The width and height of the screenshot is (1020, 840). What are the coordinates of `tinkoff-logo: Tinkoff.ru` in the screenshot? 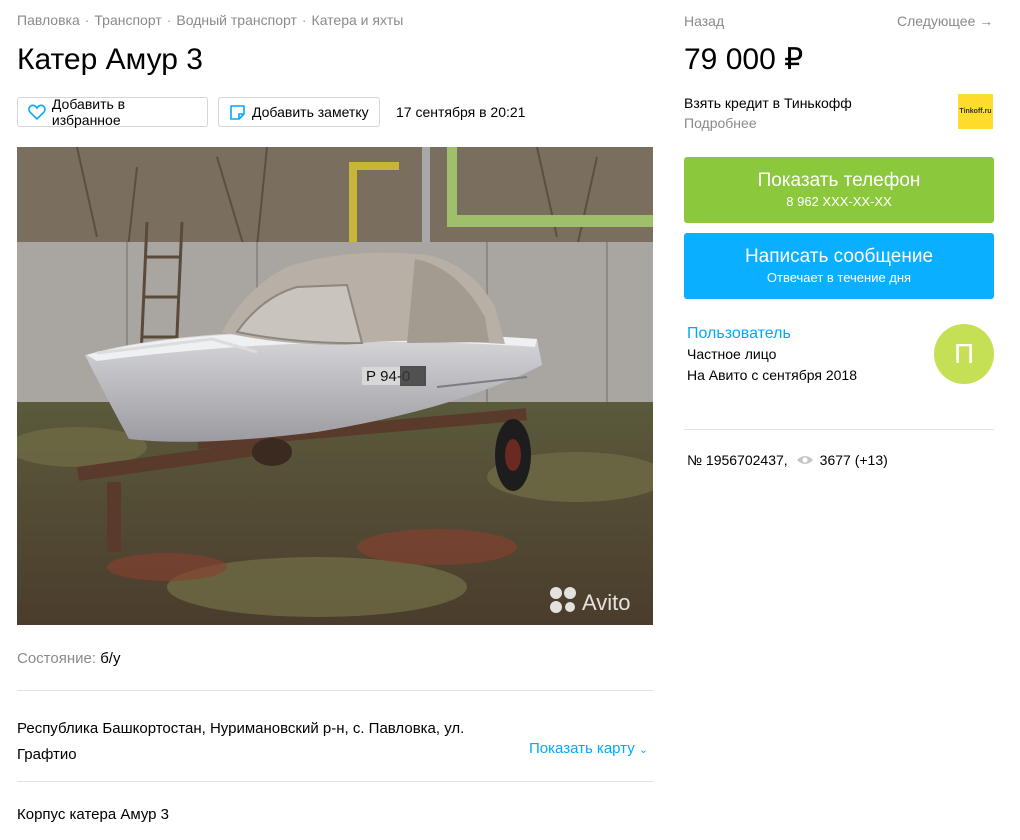 It's located at (975, 111).